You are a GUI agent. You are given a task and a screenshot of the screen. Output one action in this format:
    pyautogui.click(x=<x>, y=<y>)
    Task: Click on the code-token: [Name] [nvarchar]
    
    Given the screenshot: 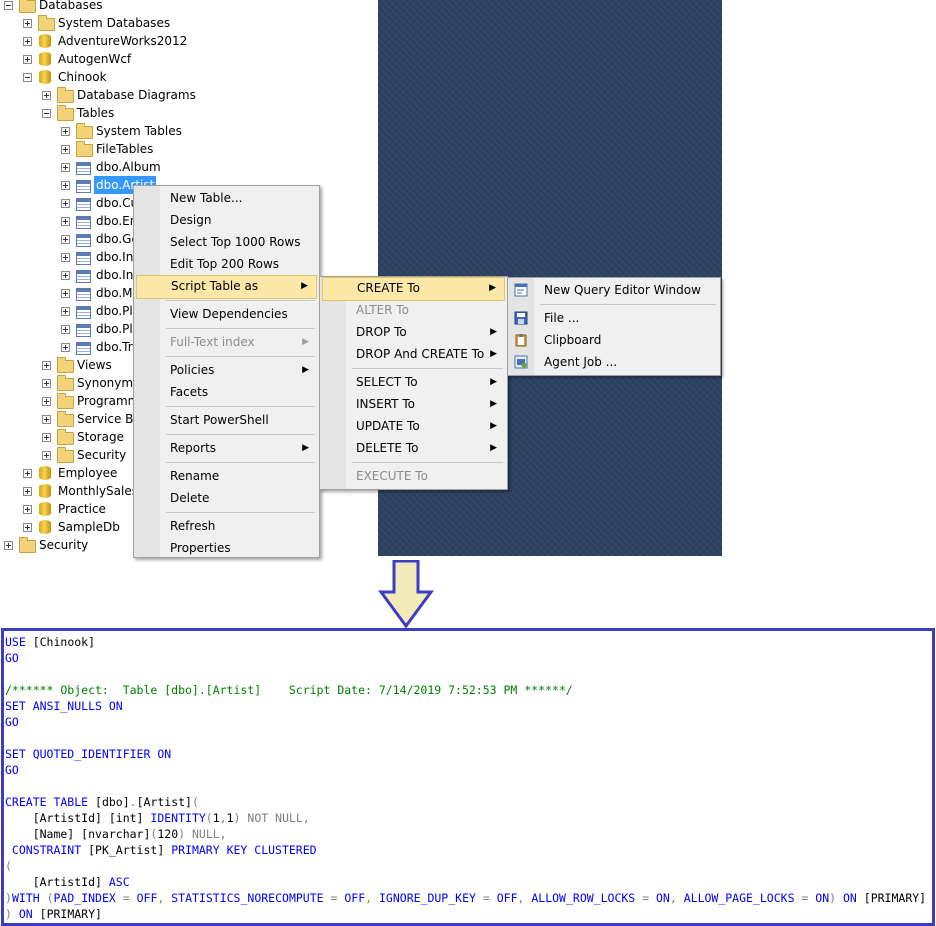 What is the action you would take?
    pyautogui.click(x=78, y=834)
    